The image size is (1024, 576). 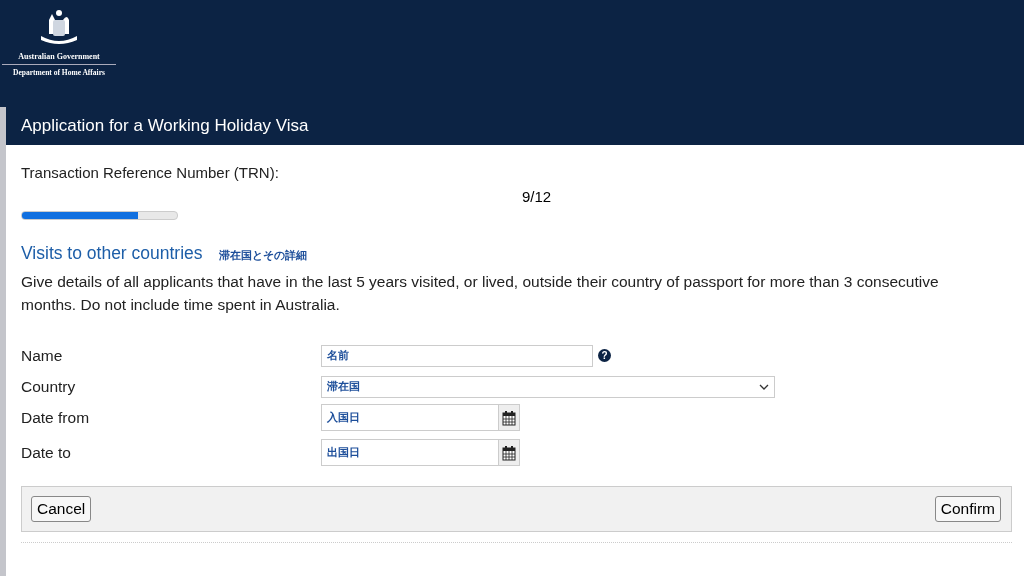 I want to click on date-field: 入国日, so click(x=410, y=417).